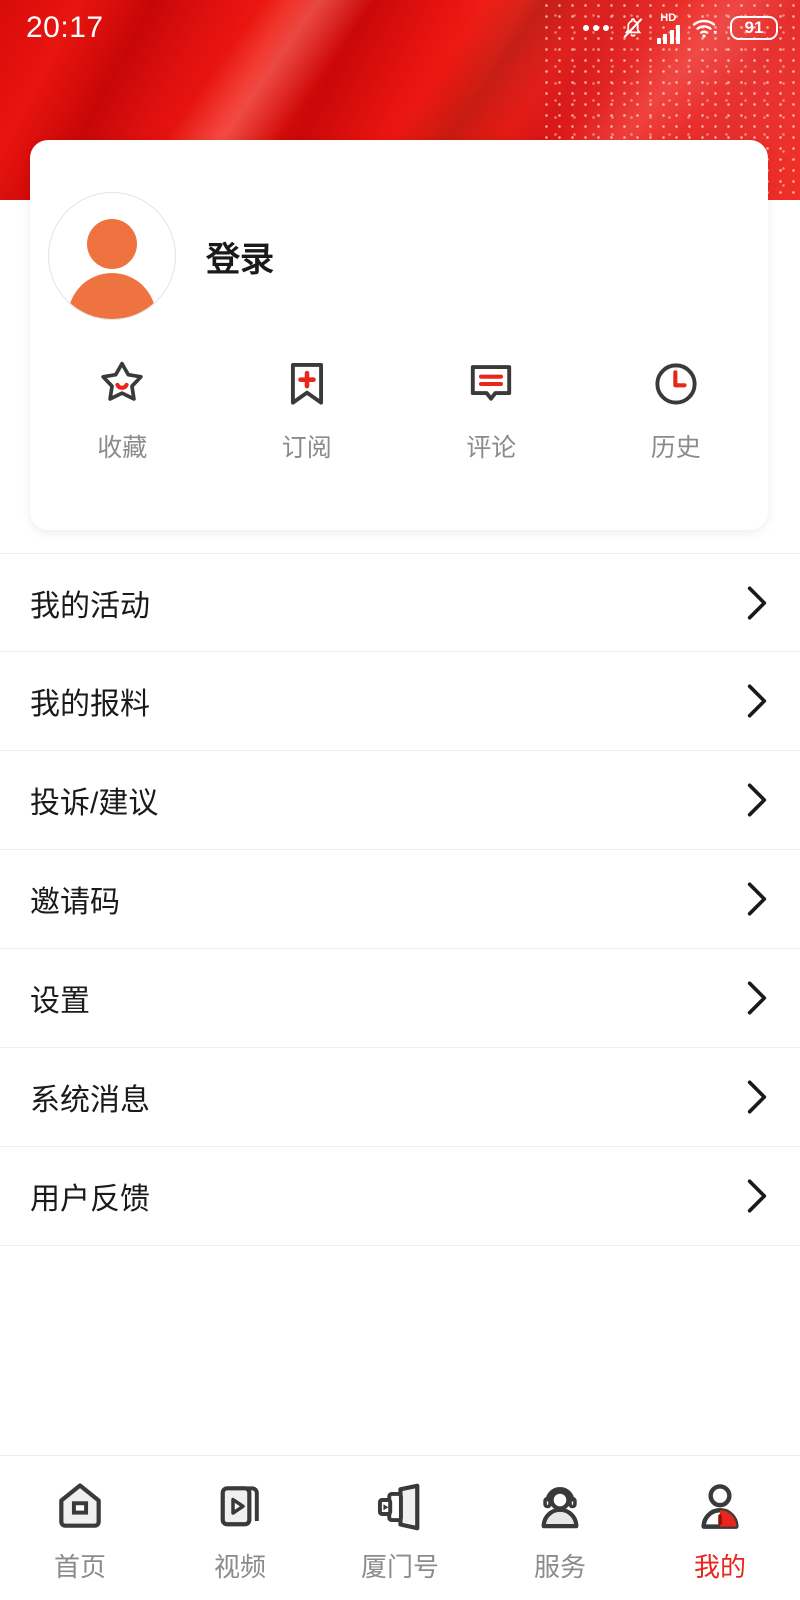 The height and width of the screenshot is (1600, 800). I want to click on tab-channel: 厦门号, so click(400, 1528).